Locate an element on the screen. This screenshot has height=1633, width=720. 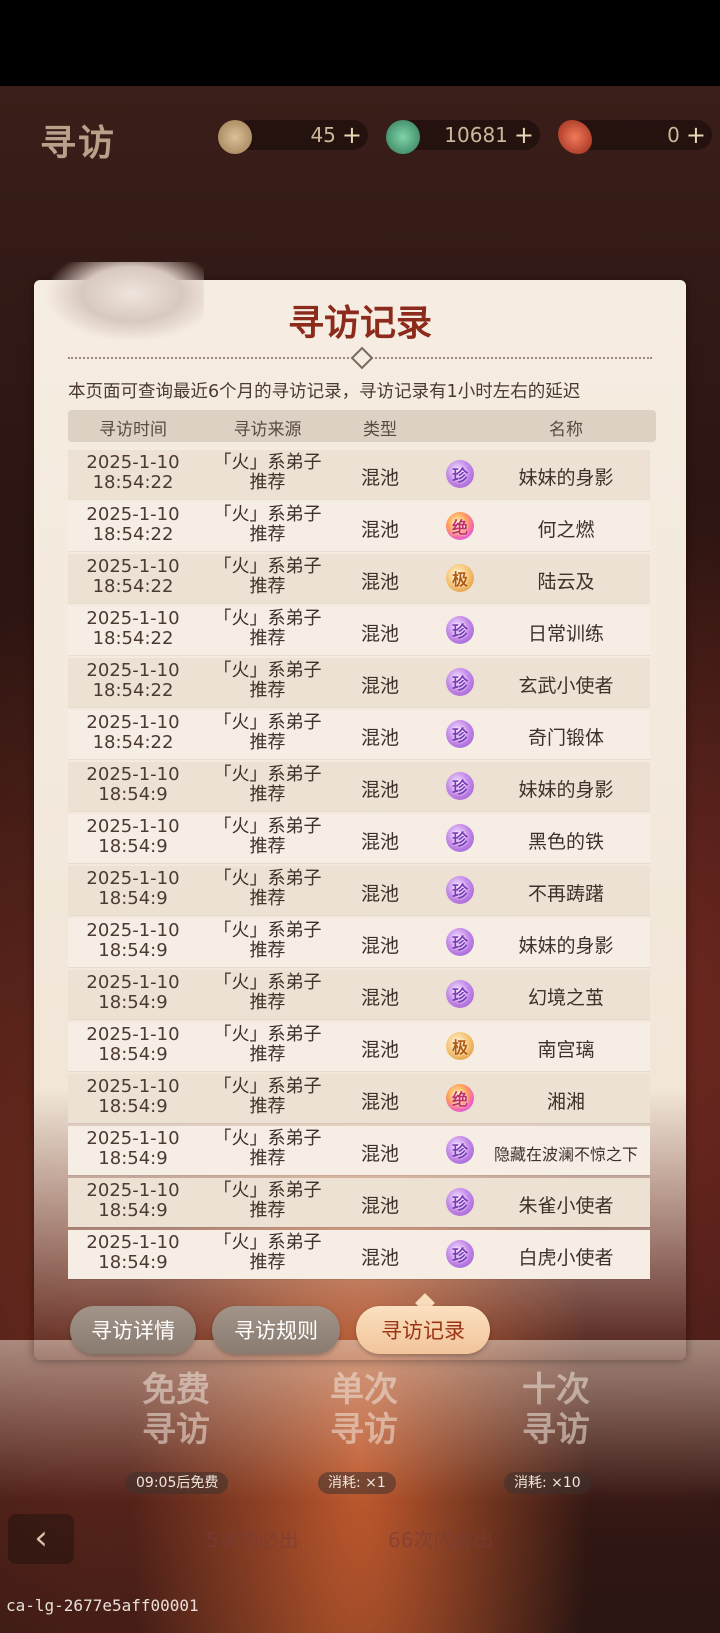
guarantee-left: 5次内必出 is located at coordinates (252, 1540).